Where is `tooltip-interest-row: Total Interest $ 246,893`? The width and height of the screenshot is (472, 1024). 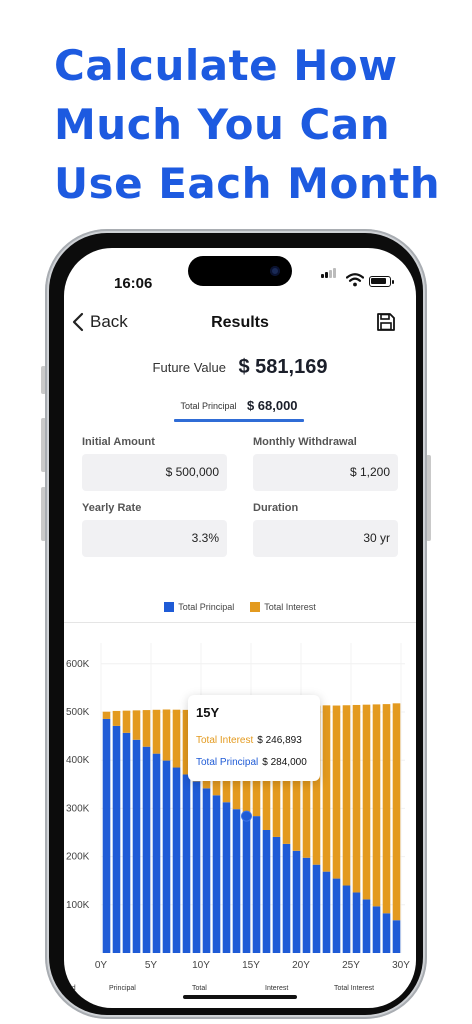 tooltip-interest-row: Total Interest $ 246,893 is located at coordinates (249, 740).